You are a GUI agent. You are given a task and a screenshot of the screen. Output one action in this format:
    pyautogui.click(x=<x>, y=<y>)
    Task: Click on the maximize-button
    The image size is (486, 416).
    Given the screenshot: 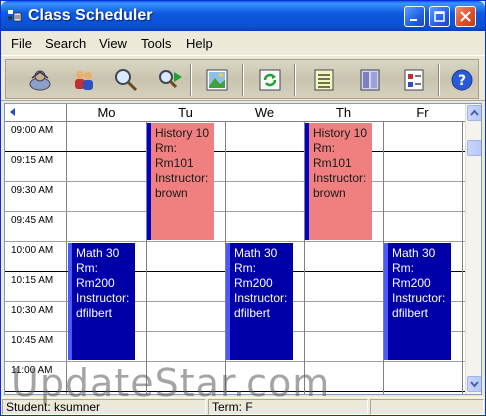 What is the action you would take?
    pyautogui.click(x=439, y=16)
    